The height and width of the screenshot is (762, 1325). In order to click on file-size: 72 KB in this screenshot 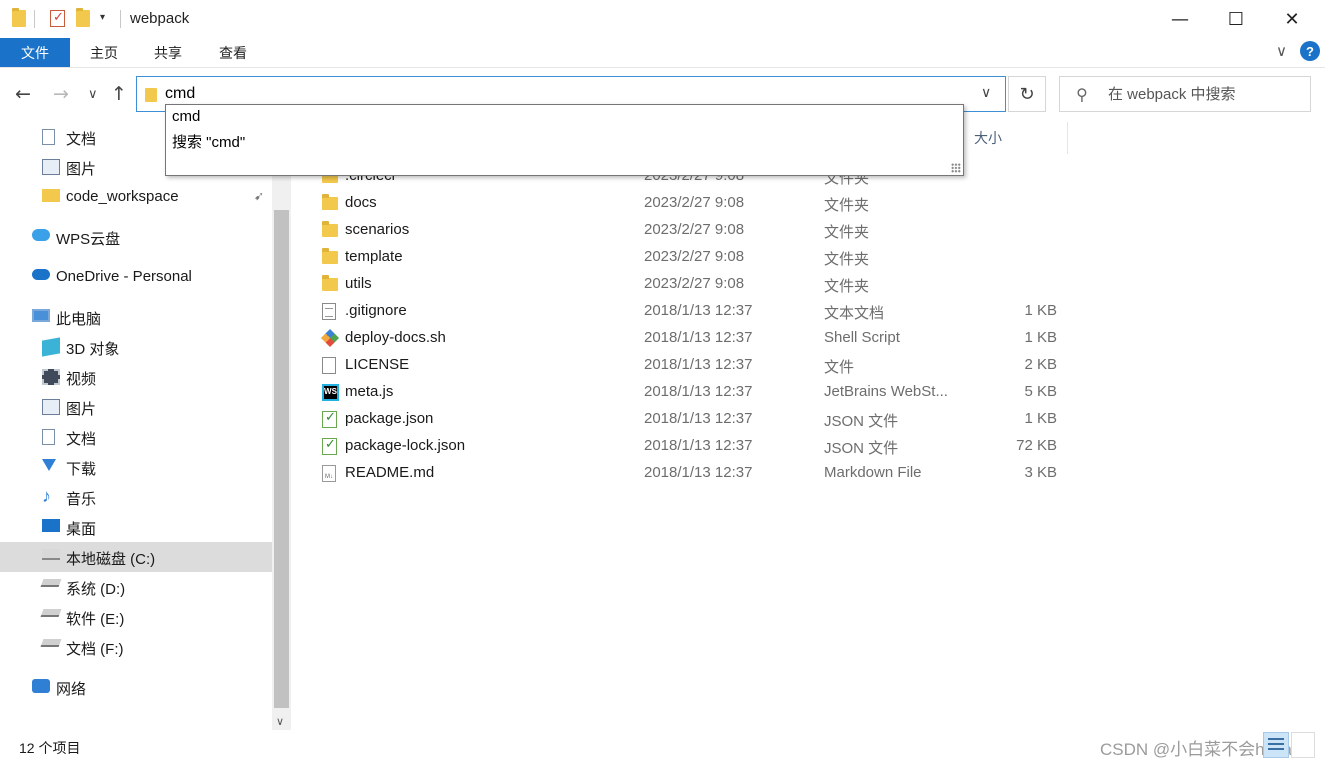, I will do `click(1036, 445)`.